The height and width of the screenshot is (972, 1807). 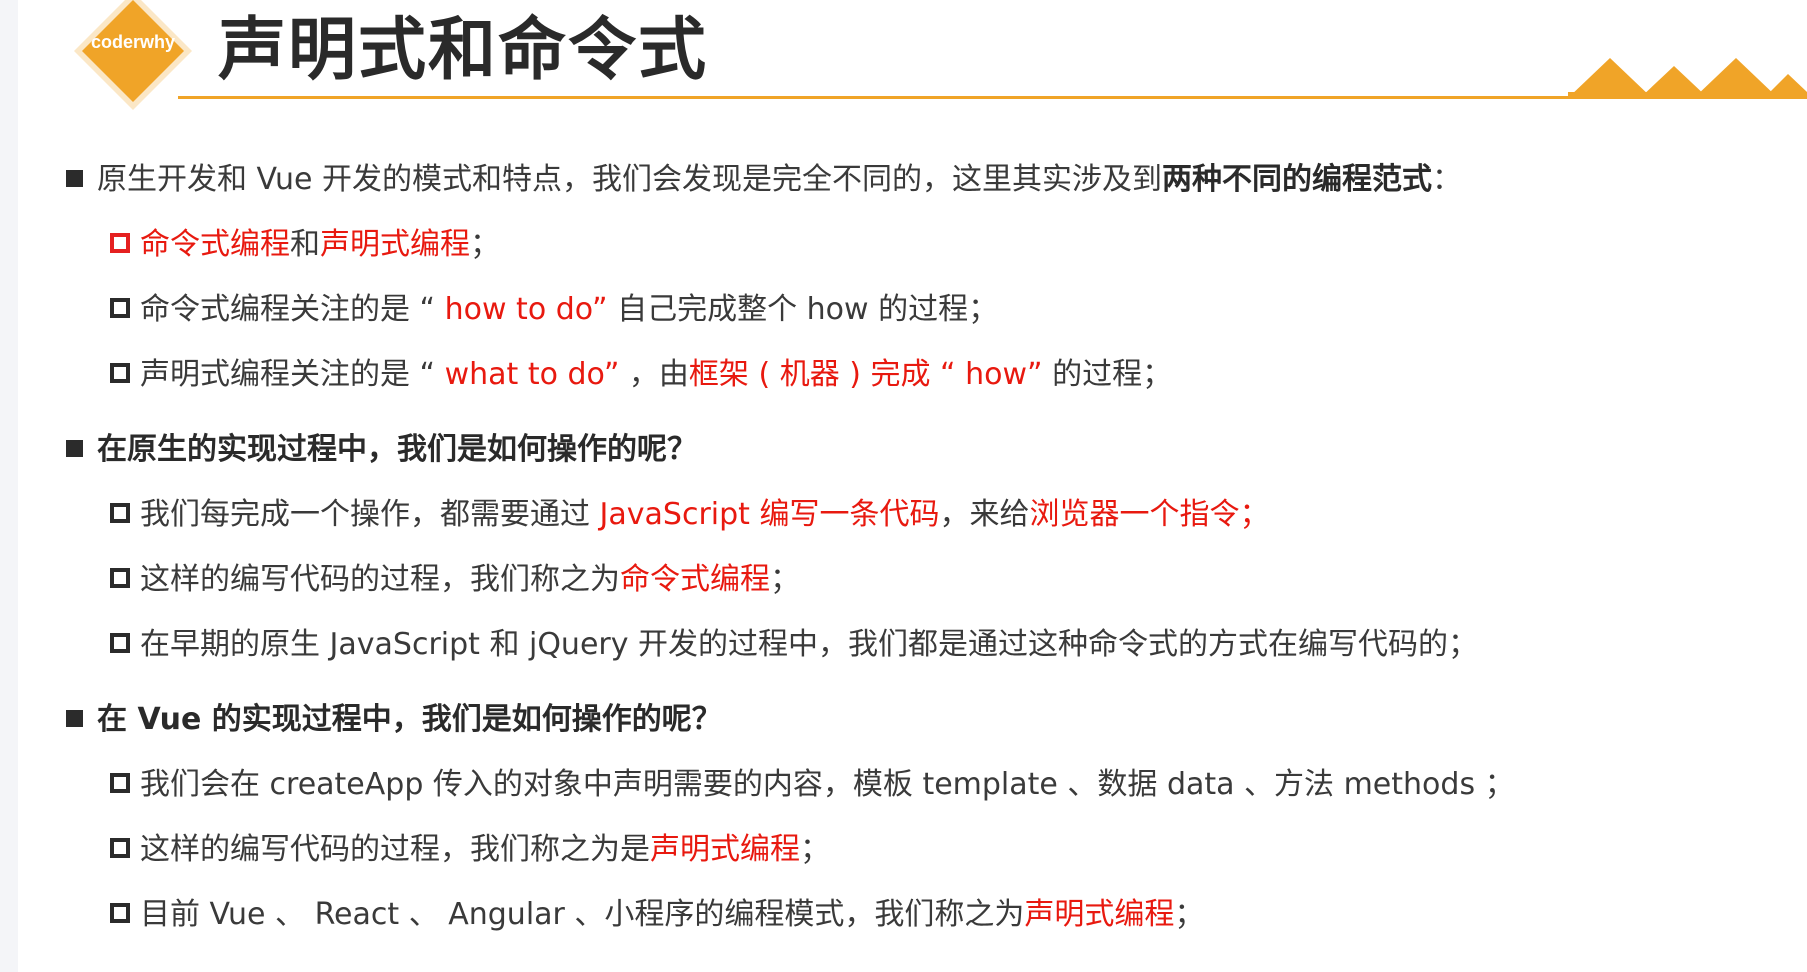 I want to click on list-item: 命令式编程和声明式编程；, so click(x=305, y=245).